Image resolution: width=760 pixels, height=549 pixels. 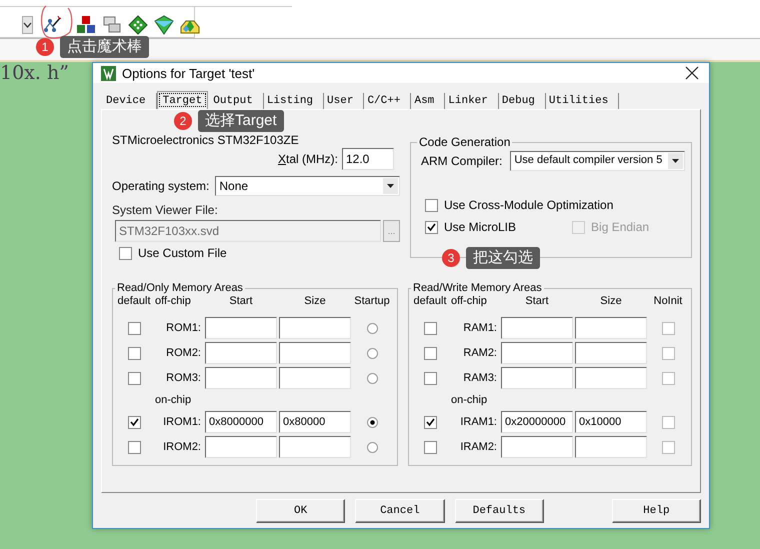 I want to click on row-label: ROM2:, so click(x=183, y=353).